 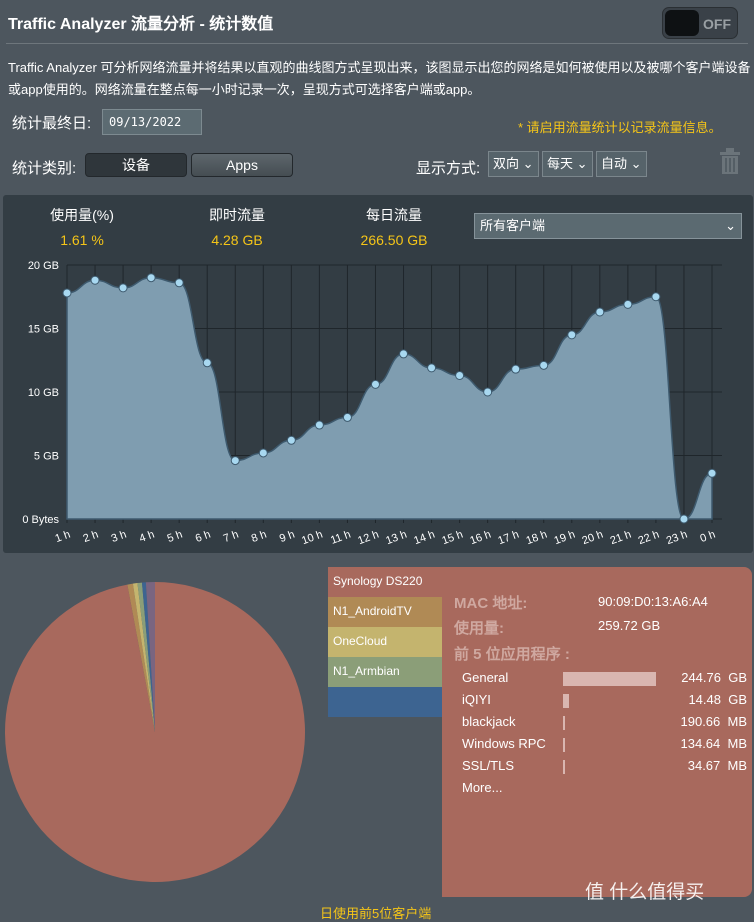 What do you see at coordinates (717, 765) in the screenshot?
I see `app-size: 34.67 MB` at bounding box center [717, 765].